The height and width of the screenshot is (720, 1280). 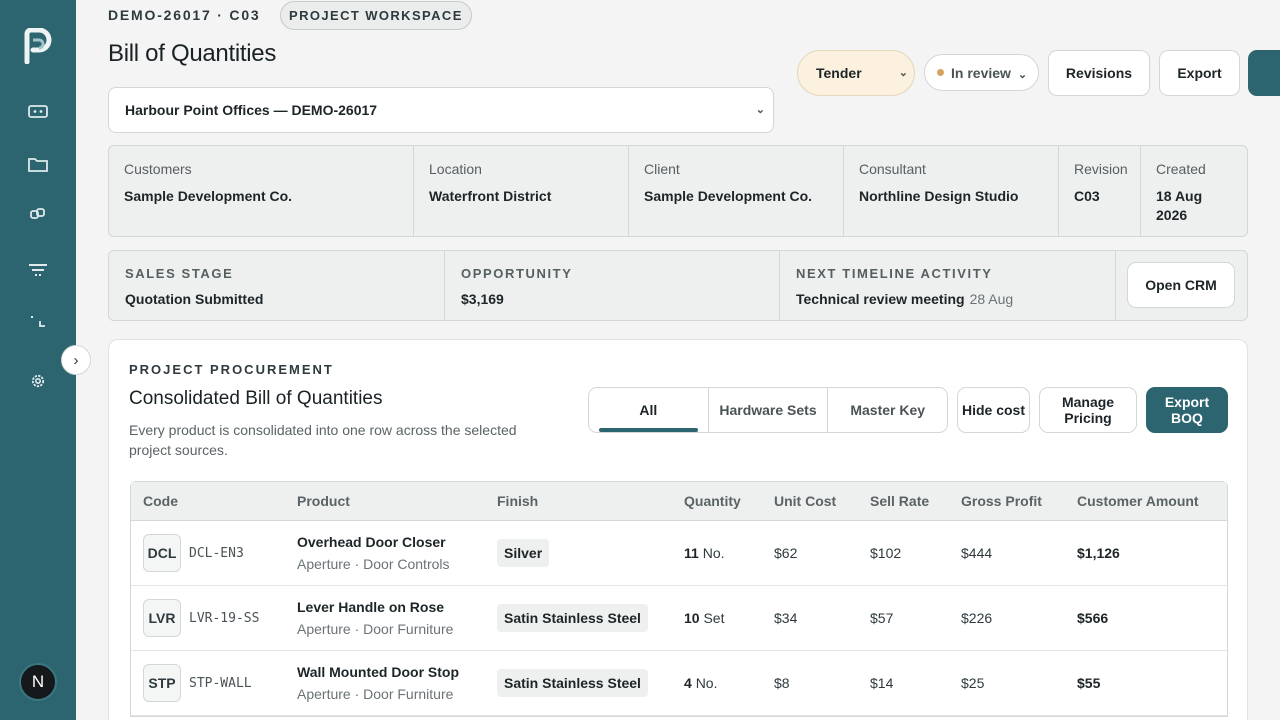 I want to click on meta-label: Location, so click(x=455, y=169).